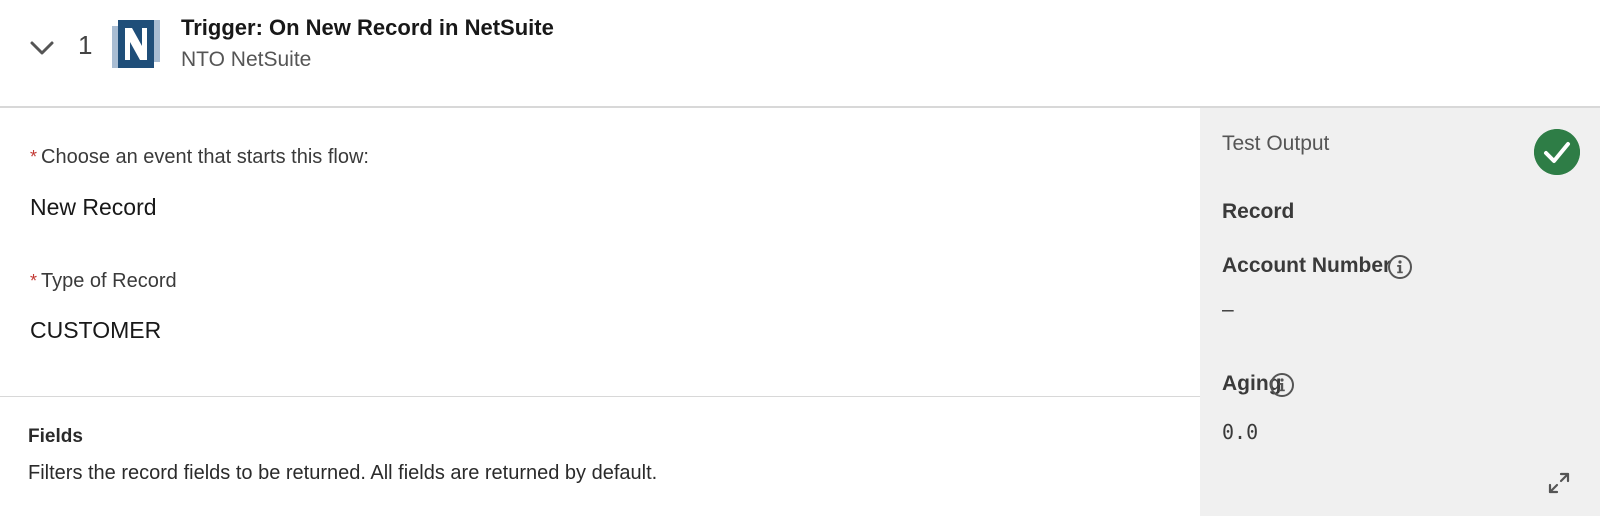 The width and height of the screenshot is (1600, 516). I want to click on event-field-label: * Choose an event that starts this flow:, so click(199, 157).